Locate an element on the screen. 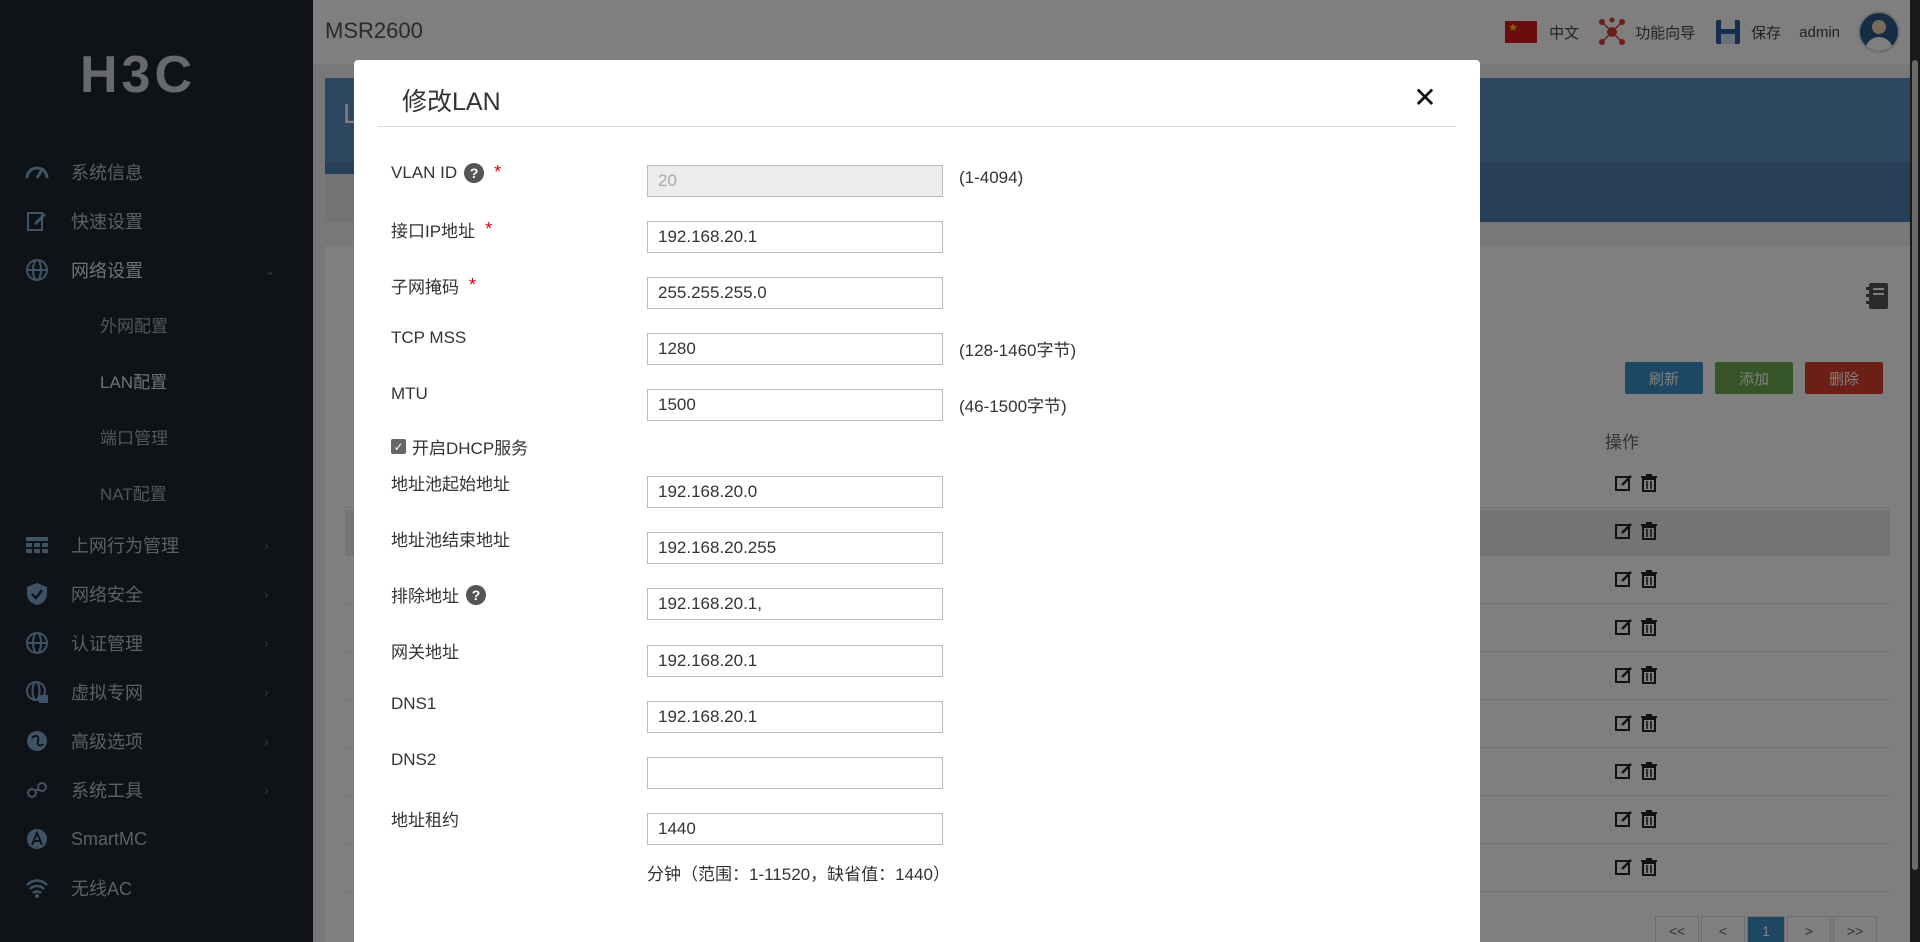 This screenshot has width=1920, height=942. pool-start-label: 地址池起始地址 is located at coordinates (450, 484).